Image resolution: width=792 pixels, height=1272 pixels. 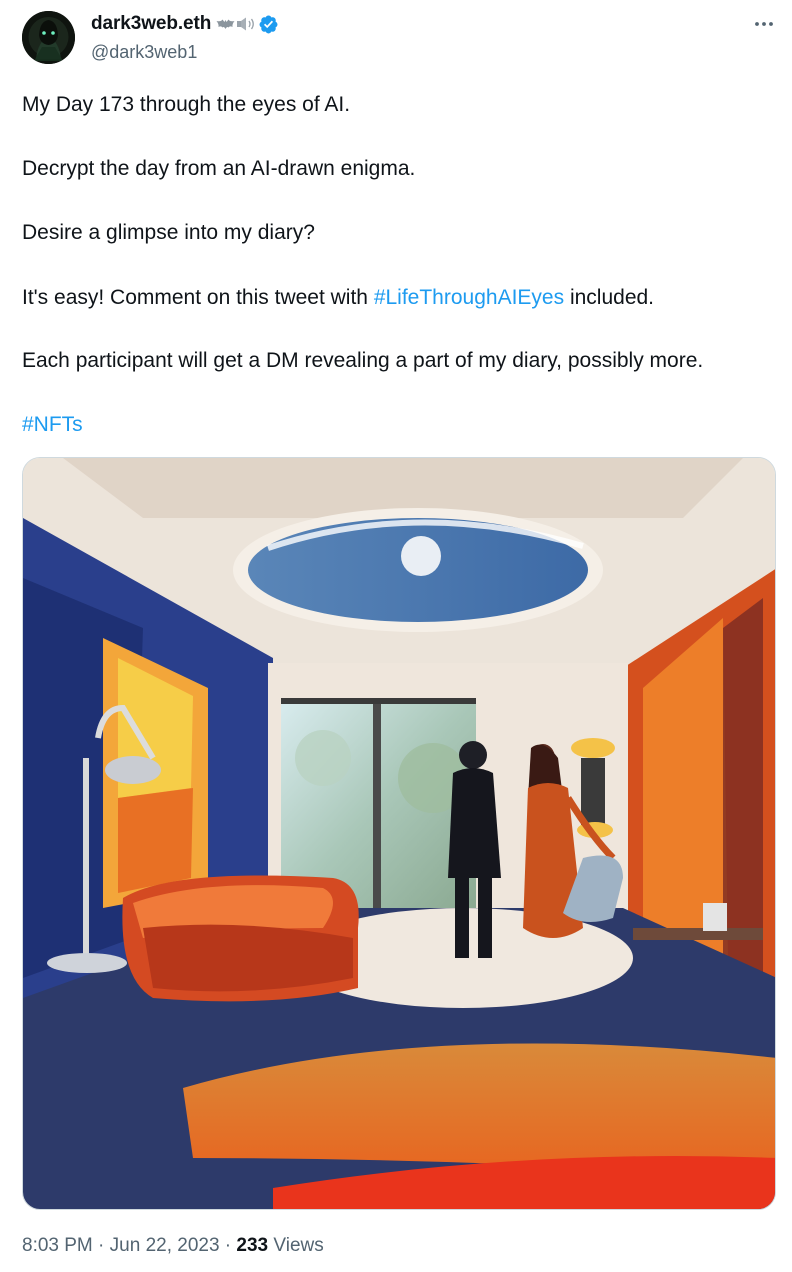 I want to click on tweet-time: 8:03 PM, so click(x=57, y=1245).